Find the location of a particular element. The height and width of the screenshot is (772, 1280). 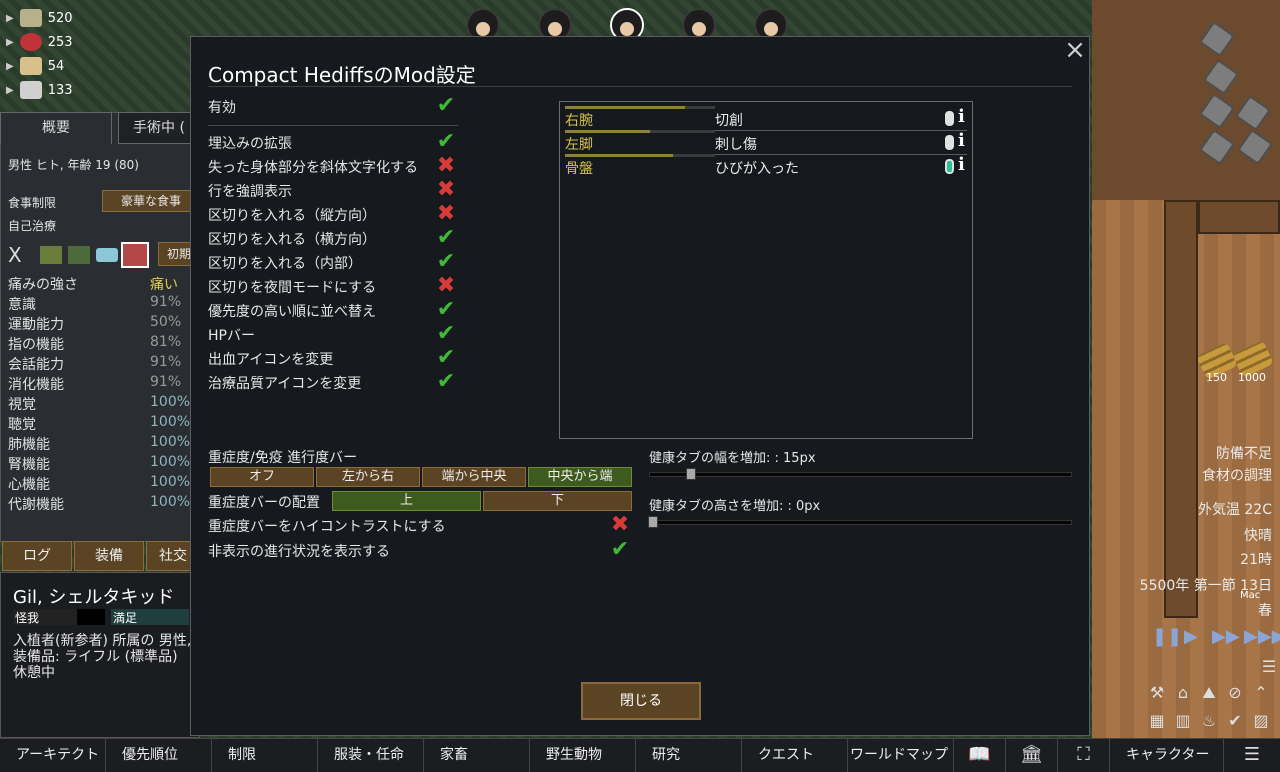

hediff-row: 骨盤 ひびが入った i is located at coordinates (766, 166).